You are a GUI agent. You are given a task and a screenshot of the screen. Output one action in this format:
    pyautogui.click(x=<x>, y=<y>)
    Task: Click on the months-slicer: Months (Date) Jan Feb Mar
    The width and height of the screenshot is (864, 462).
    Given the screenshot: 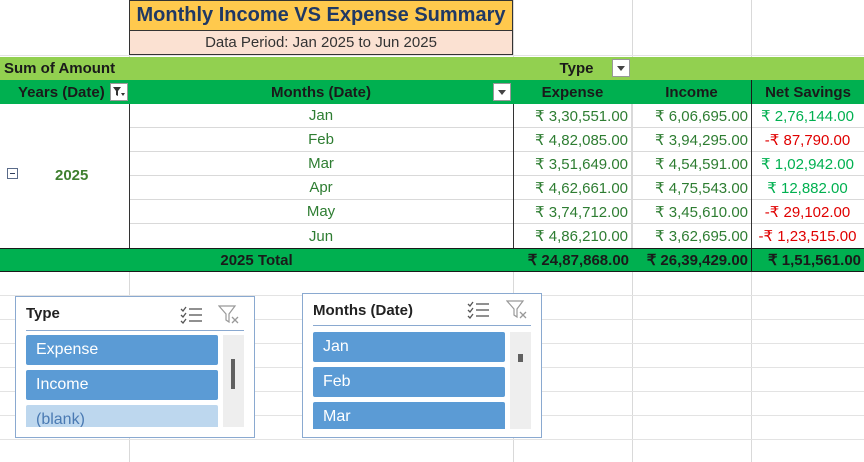 What is the action you would take?
    pyautogui.click(x=422, y=365)
    